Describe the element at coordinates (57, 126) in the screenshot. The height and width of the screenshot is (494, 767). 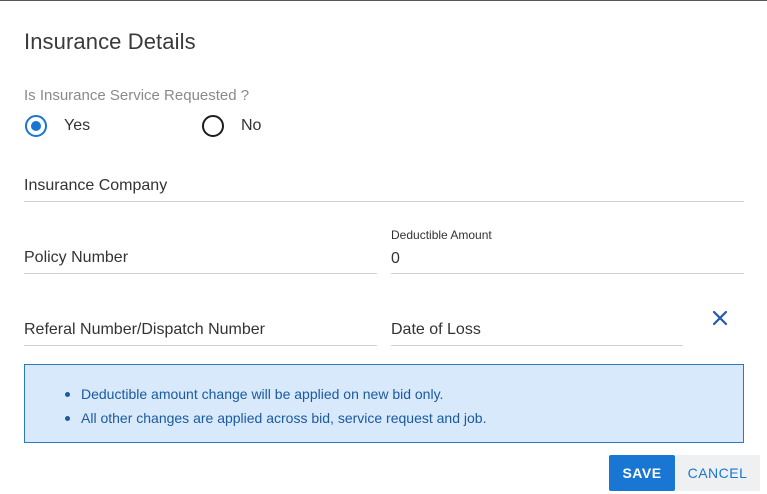
I see `radio-yes: Yes` at that location.